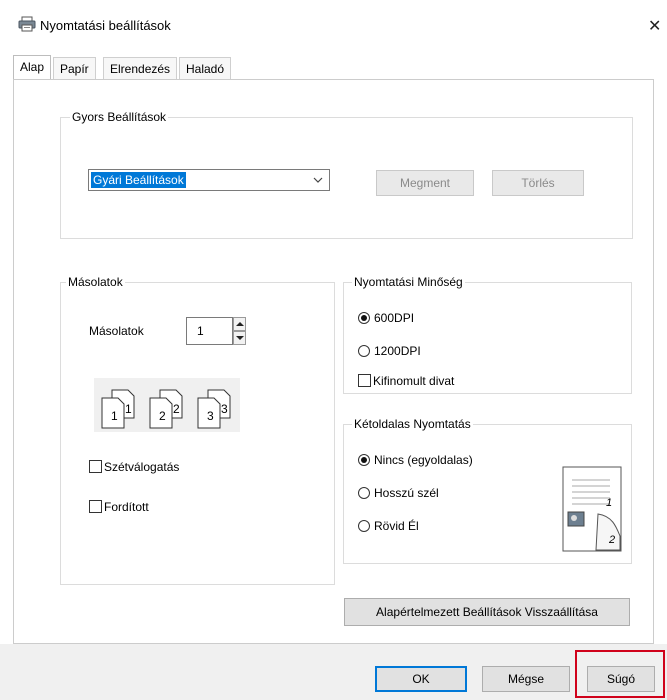 The height and width of the screenshot is (700, 667). Describe the element at coordinates (364, 526) in the screenshot. I see `duplex-short-edge-radio` at that location.